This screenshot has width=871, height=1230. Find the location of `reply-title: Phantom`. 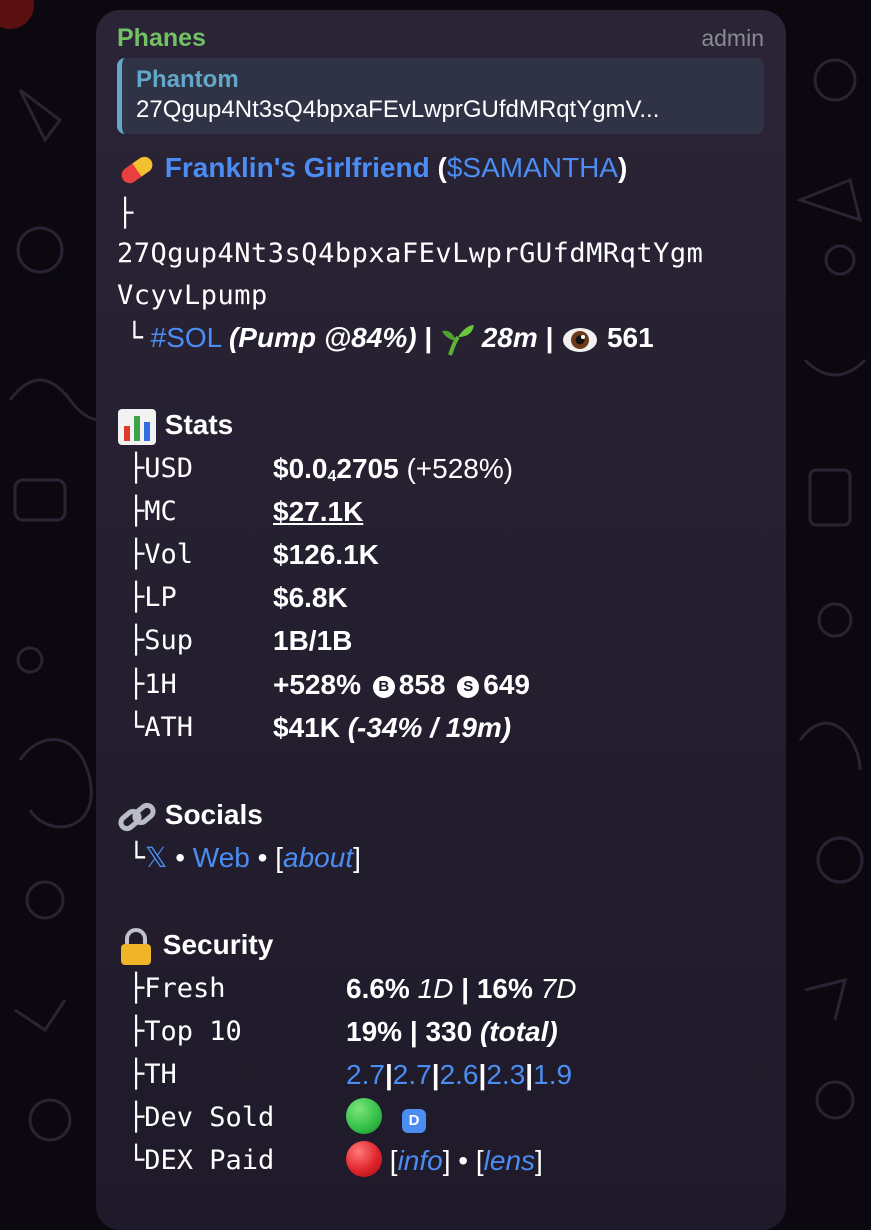

reply-title: Phantom is located at coordinates (187, 79).